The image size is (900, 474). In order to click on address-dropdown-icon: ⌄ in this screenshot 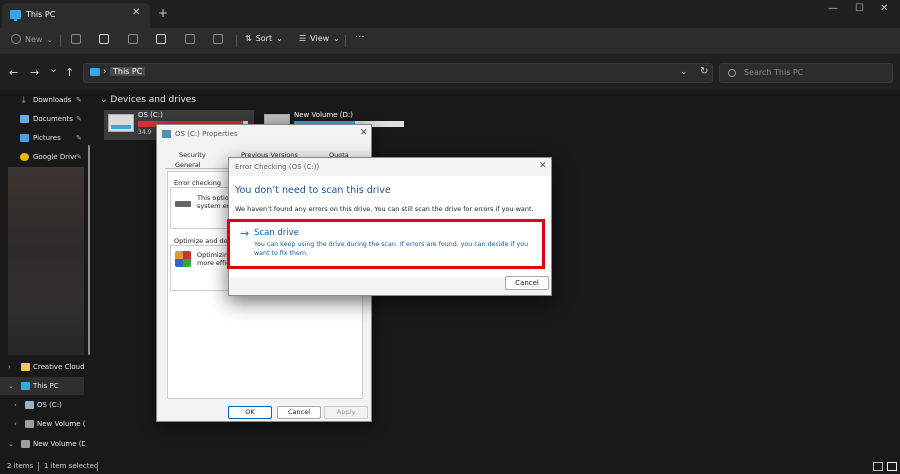, I will do `click(684, 72)`.